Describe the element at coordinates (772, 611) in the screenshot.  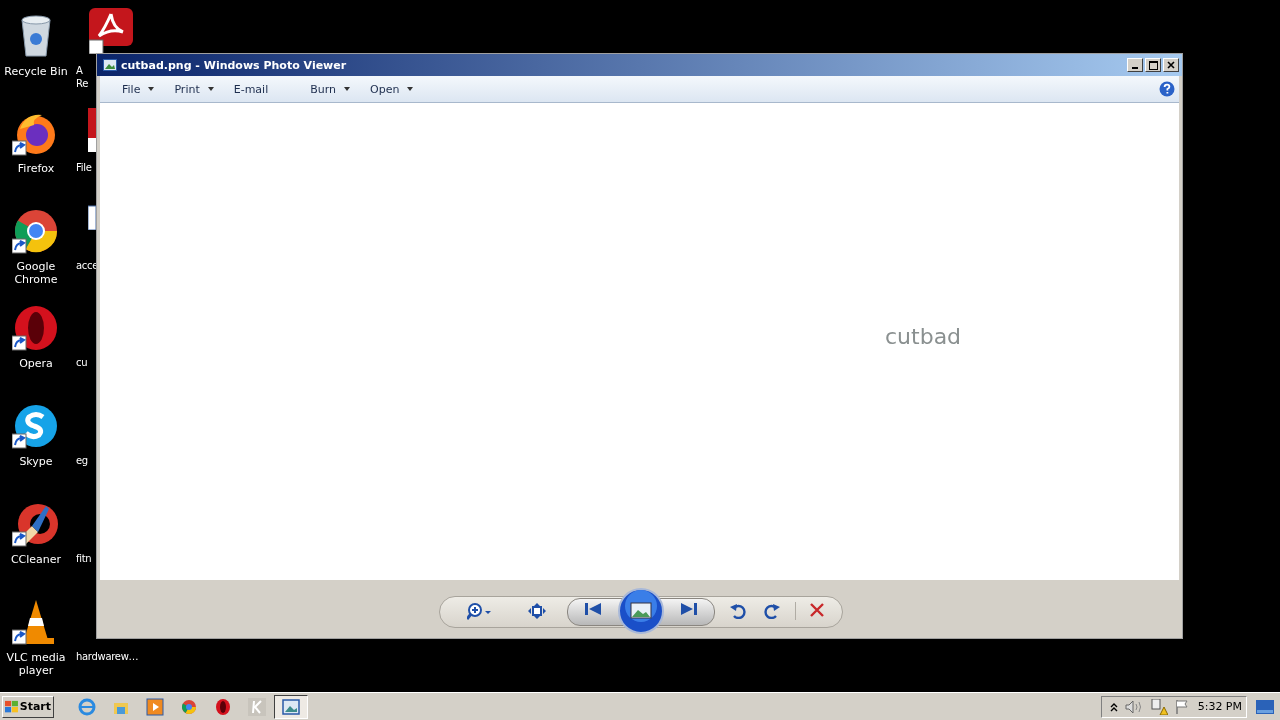
I see `rotate-right-icon` at that location.